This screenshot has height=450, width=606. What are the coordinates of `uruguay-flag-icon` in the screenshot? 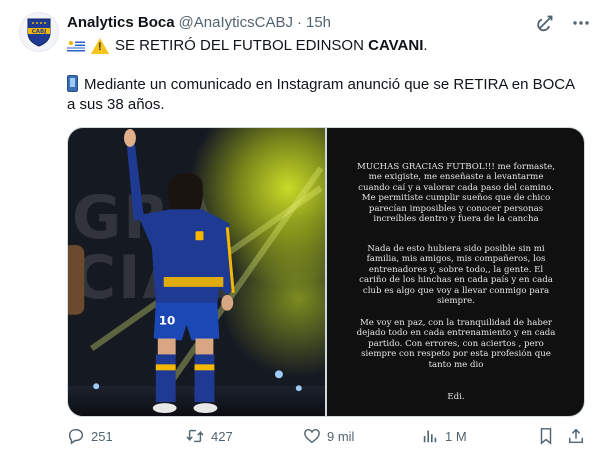 It's located at (76, 46).